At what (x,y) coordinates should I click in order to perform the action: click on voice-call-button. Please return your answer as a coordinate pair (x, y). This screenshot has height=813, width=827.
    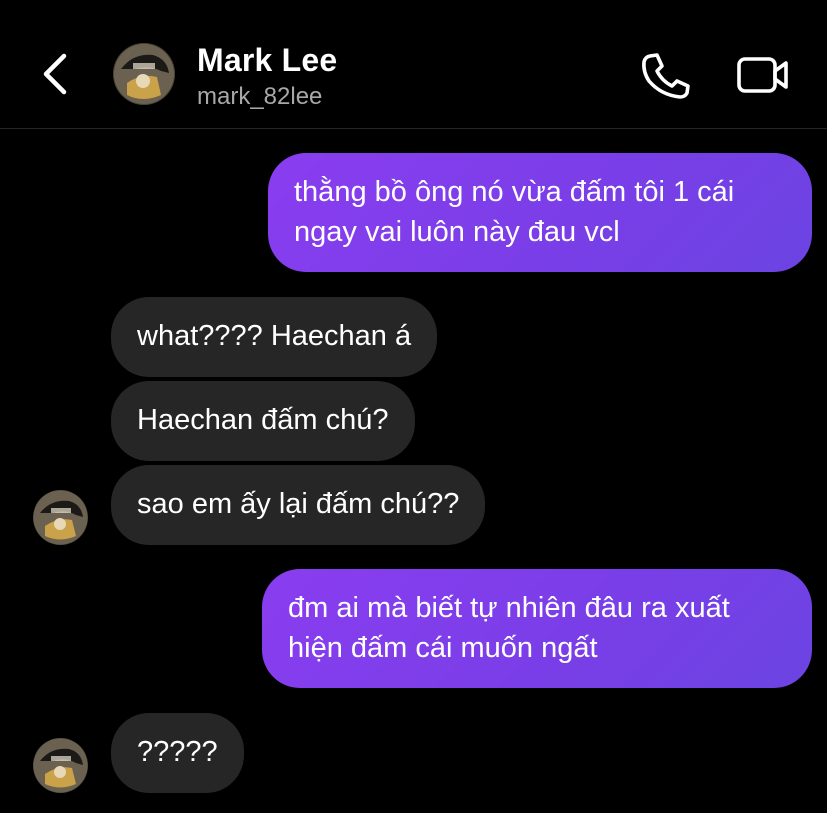
    Looking at the image, I should click on (665, 75).